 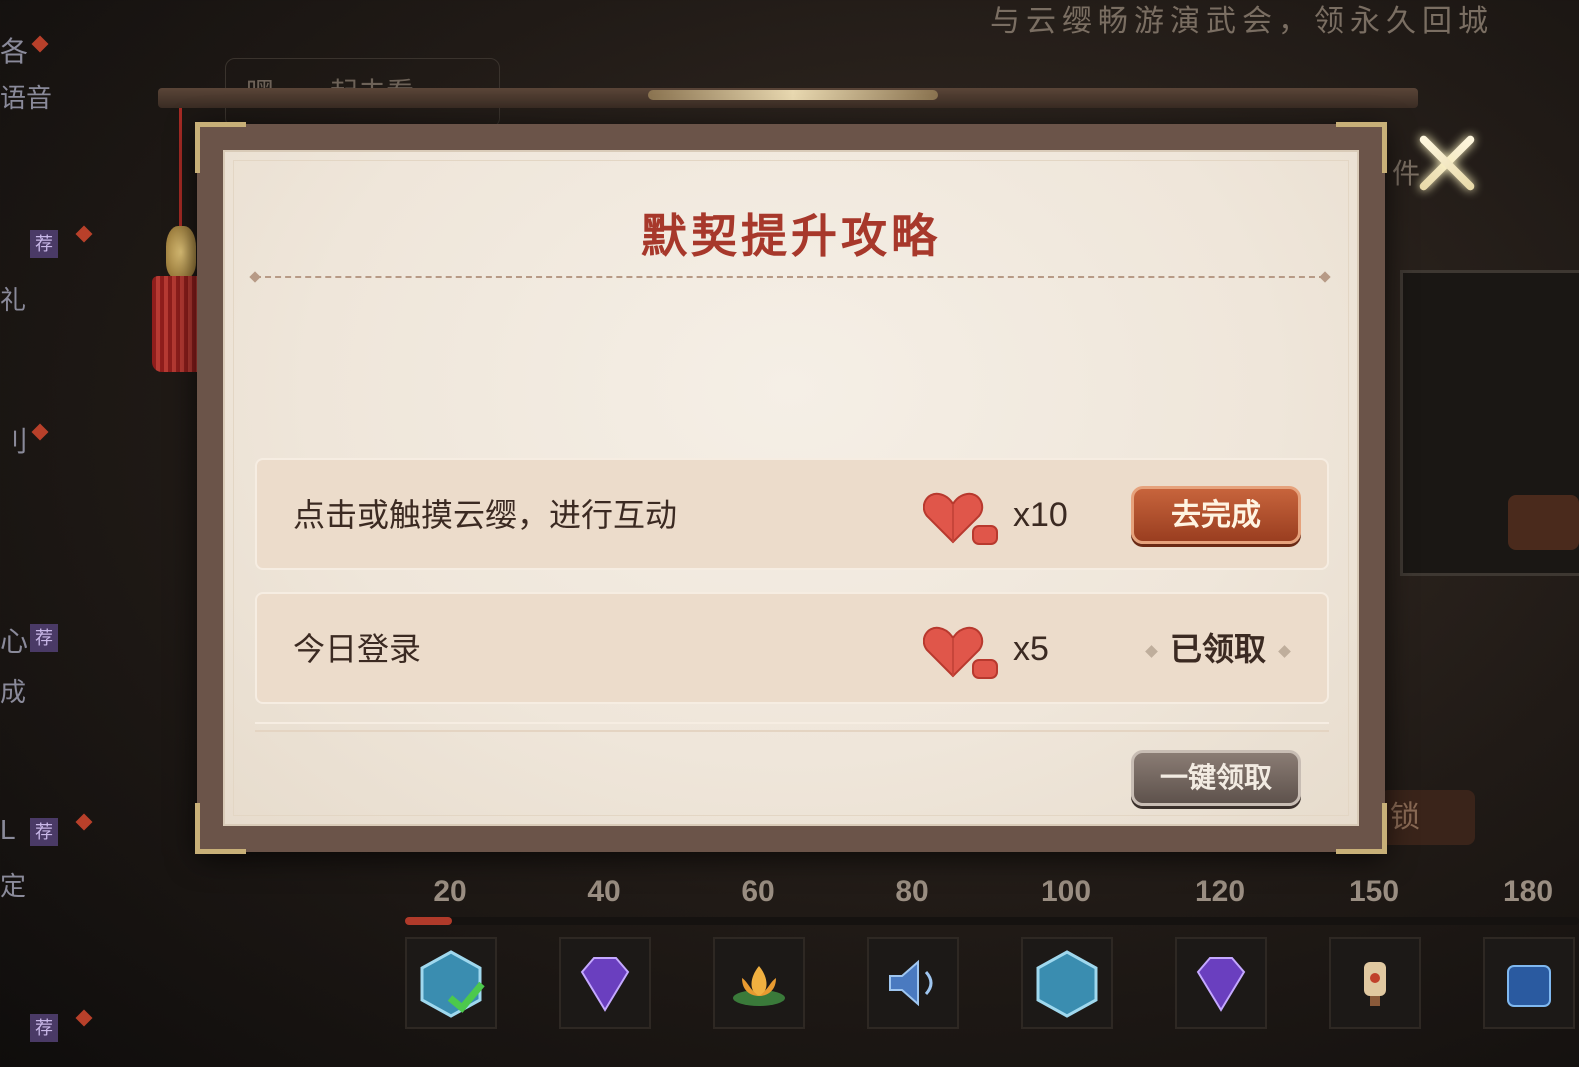 What do you see at coordinates (790, 277) in the screenshot?
I see `title-divider` at bounding box center [790, 277].